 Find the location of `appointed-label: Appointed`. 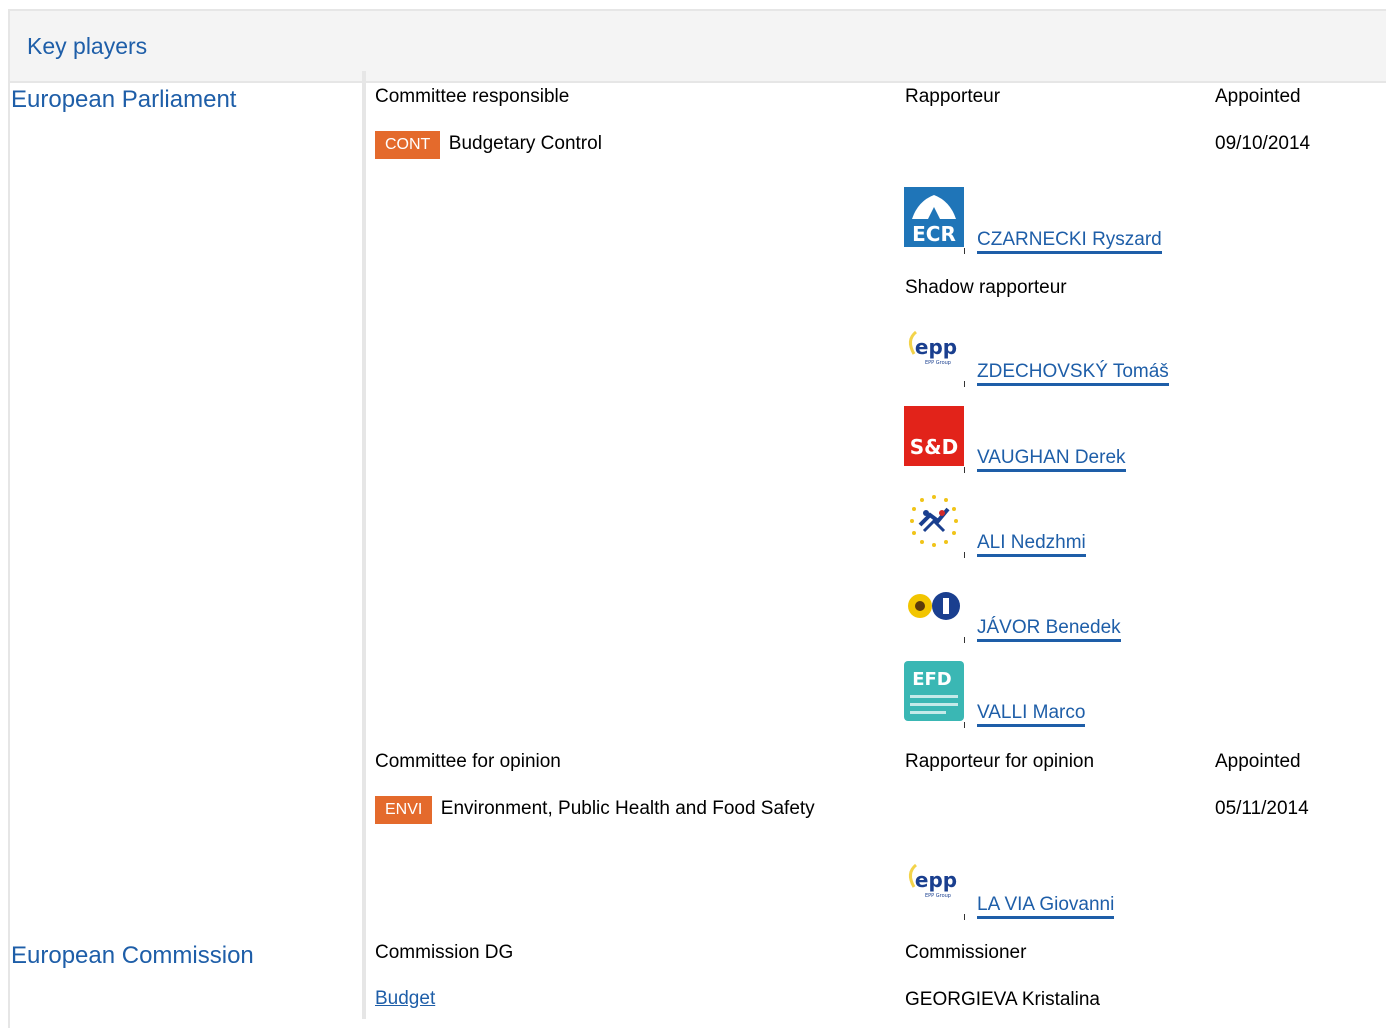

appointed-label: Appointed is located at coordinates (1258, 96).